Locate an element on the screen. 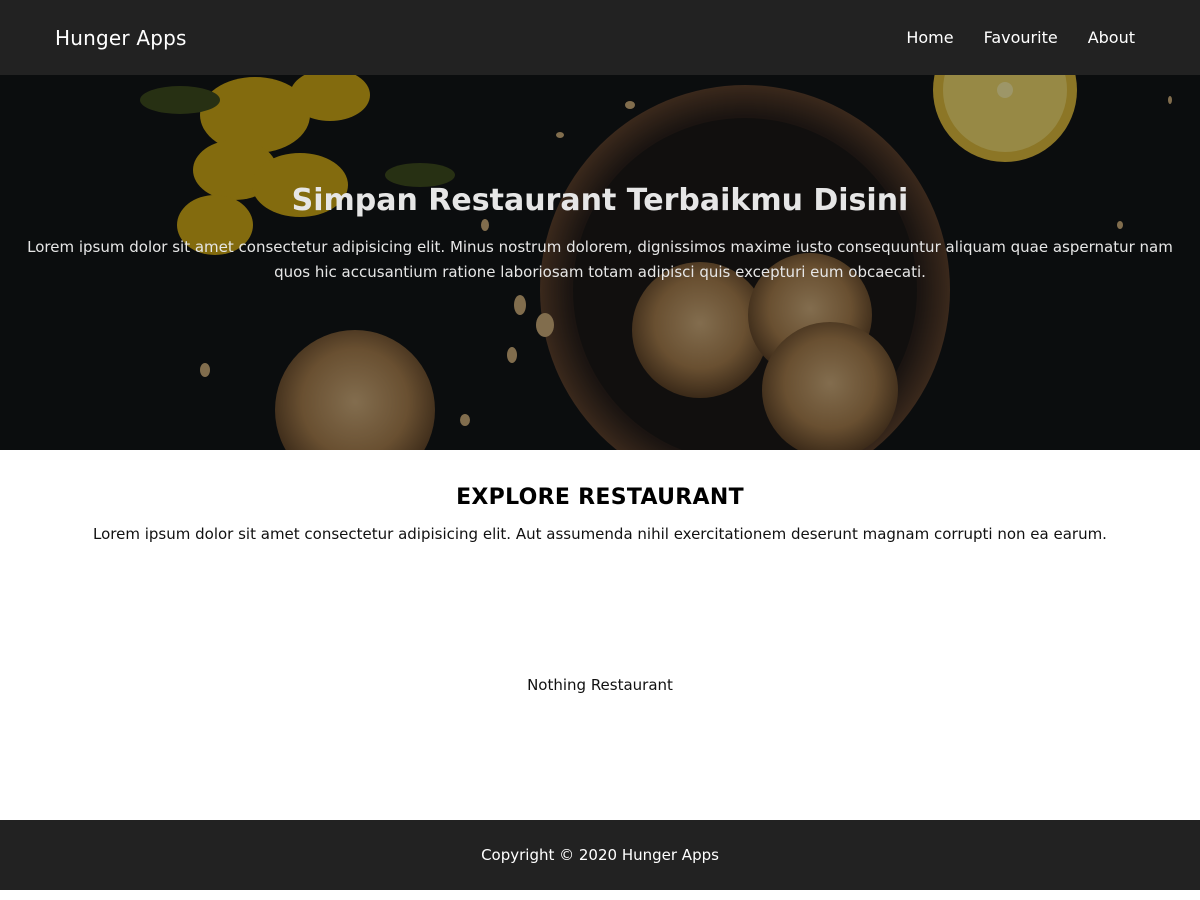 The height and width of the screenshot is (900, 1200). empty-restaurant-message: Nothing Restaurant is located at coordinates (600, 685).